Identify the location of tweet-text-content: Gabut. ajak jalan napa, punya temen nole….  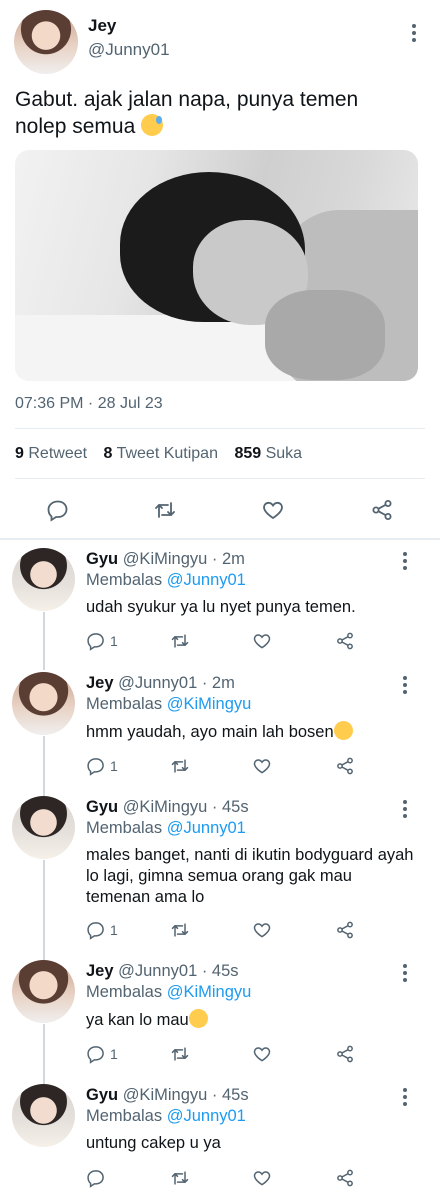
(187, 113).